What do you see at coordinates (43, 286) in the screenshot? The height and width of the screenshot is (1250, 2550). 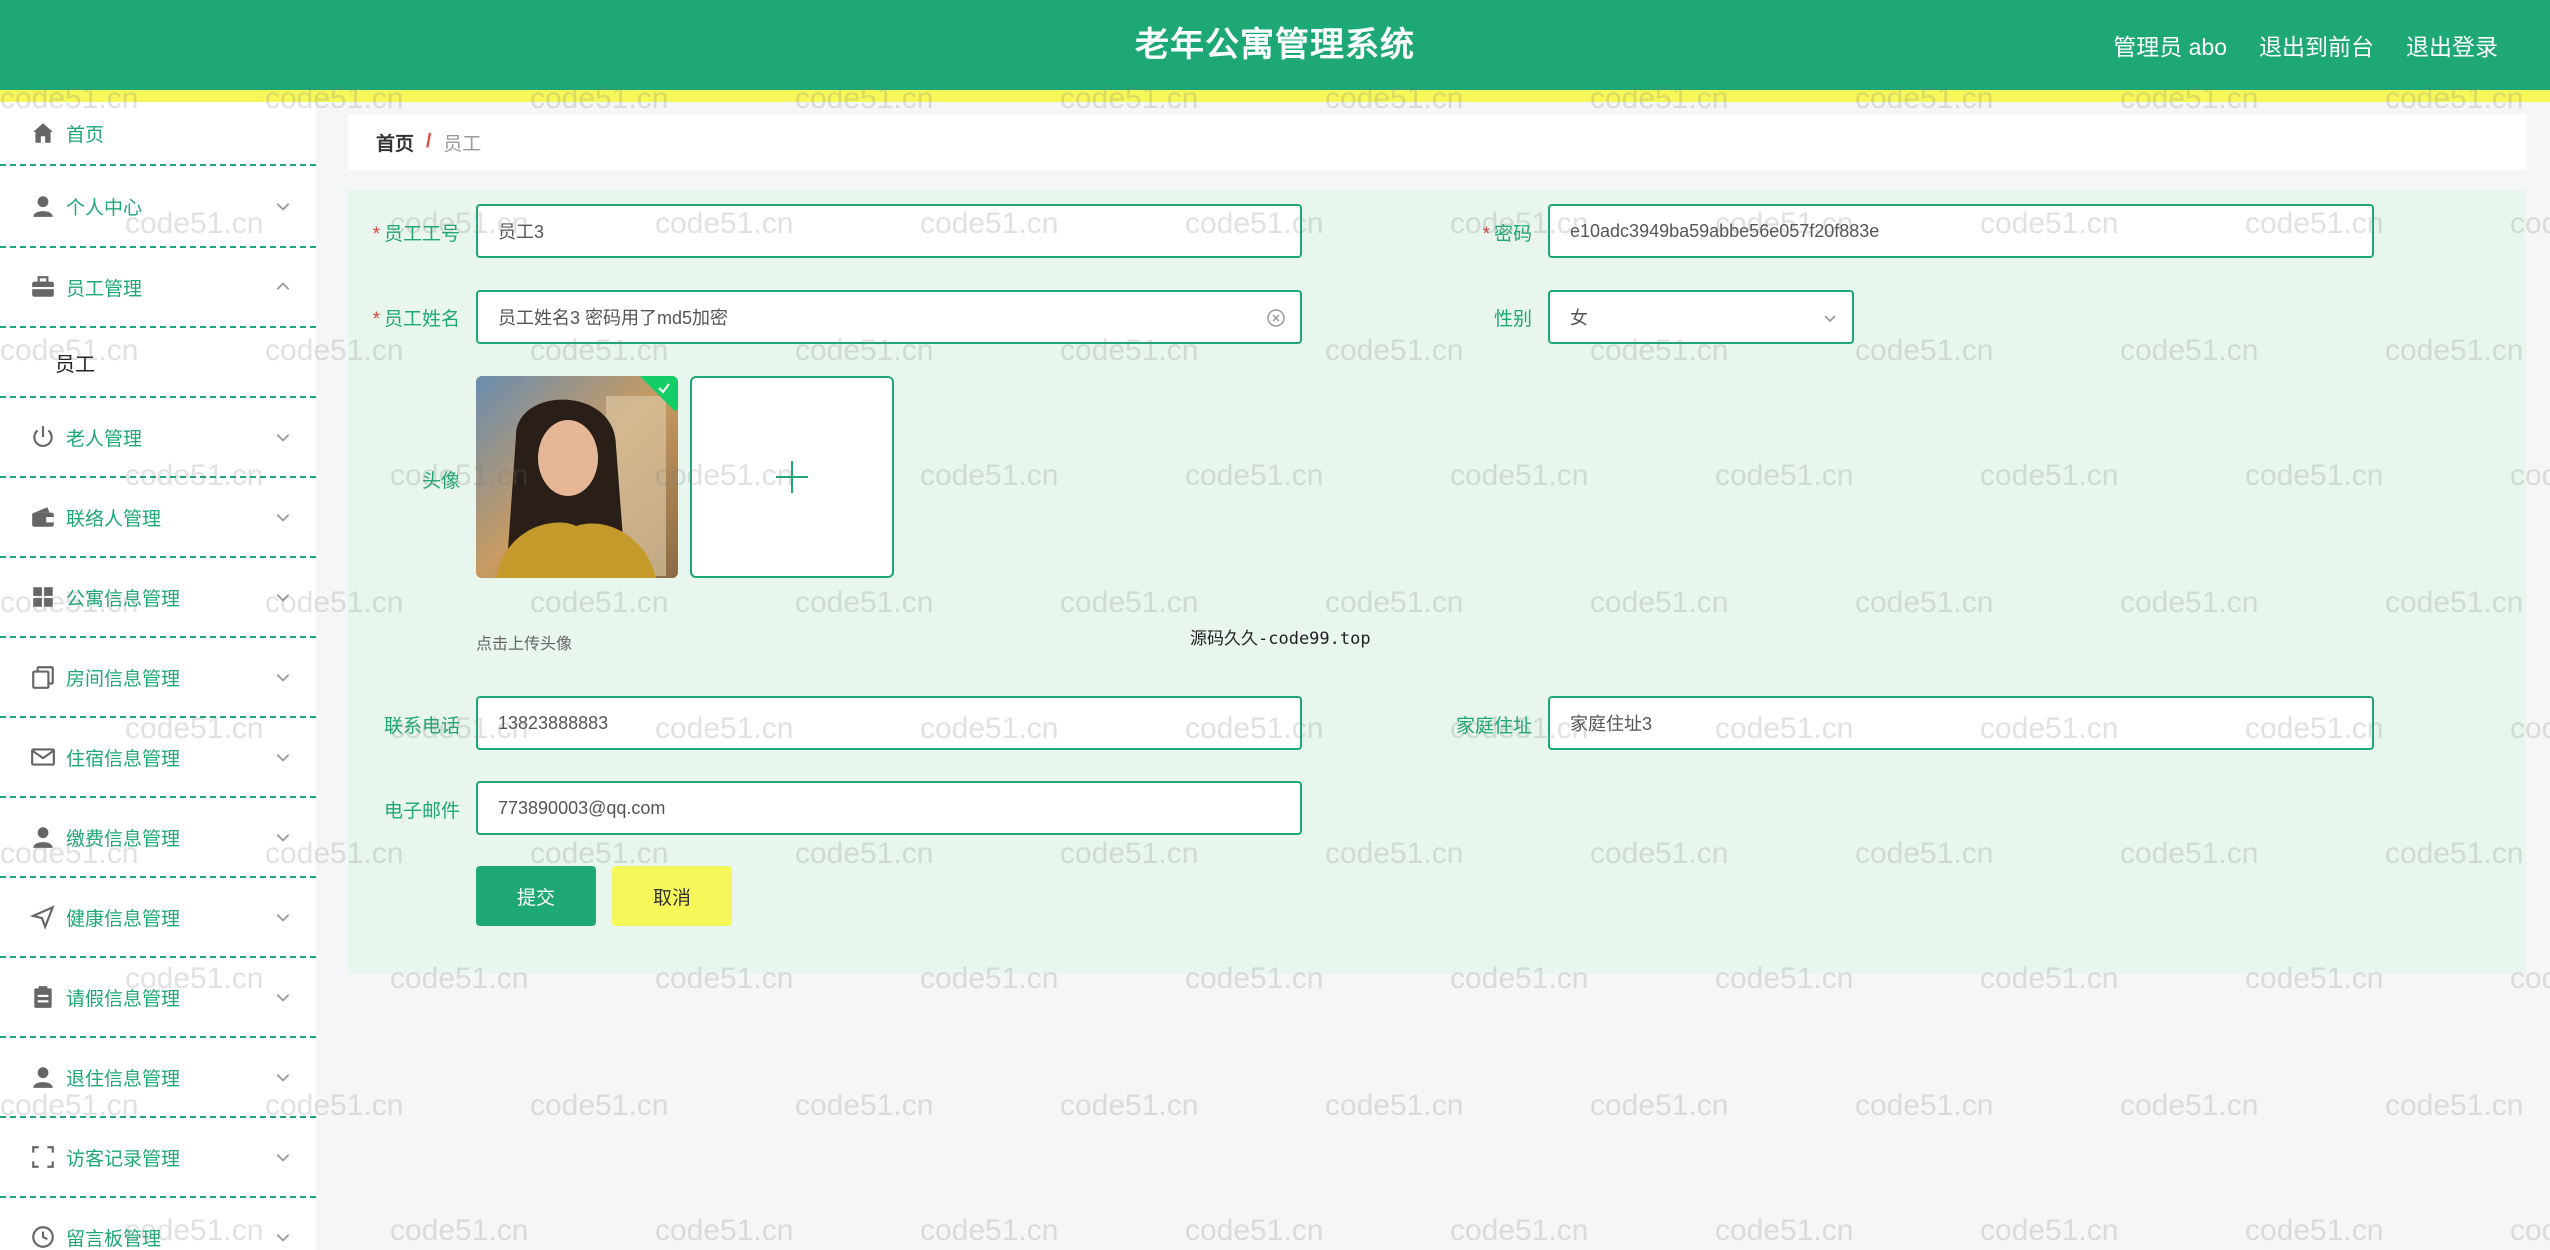 I see `briefcase-icon` at bounding box center [43, 286].